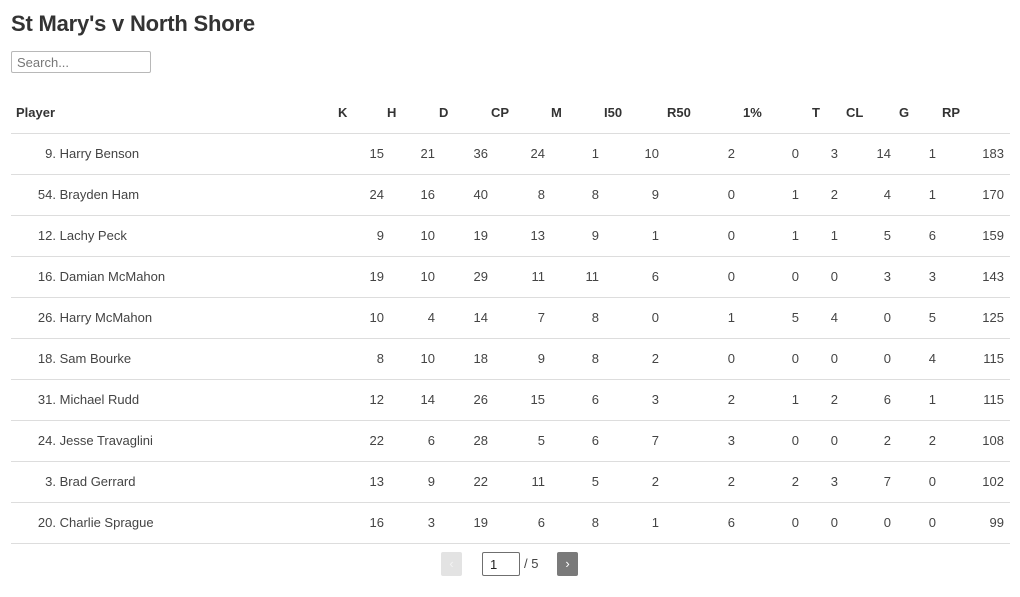 Image resolution: width=1020 pixels, height=597 pixels. Describe the element at coordinates (410, 113) in the screenshot. I see `column-header-h: H` at that location.